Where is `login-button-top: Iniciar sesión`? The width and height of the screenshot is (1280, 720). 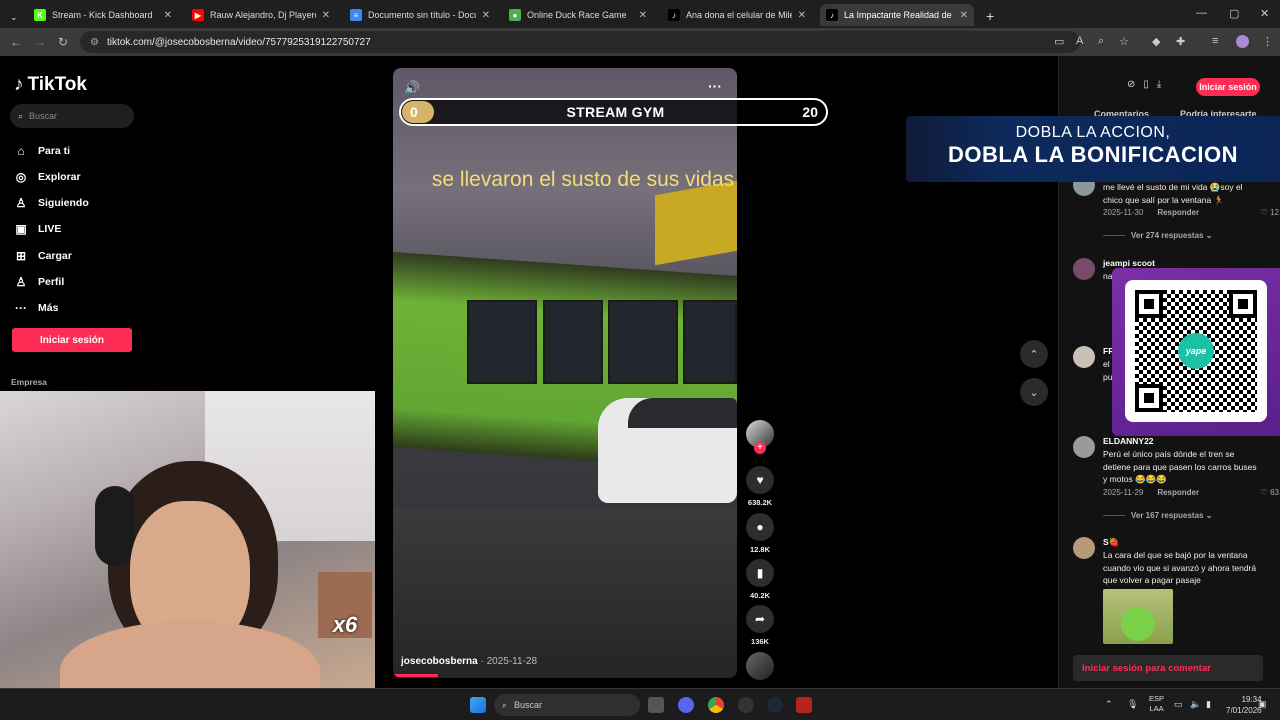
login-button-top: Iniciar sesión is located at coordinates (1228, 87).